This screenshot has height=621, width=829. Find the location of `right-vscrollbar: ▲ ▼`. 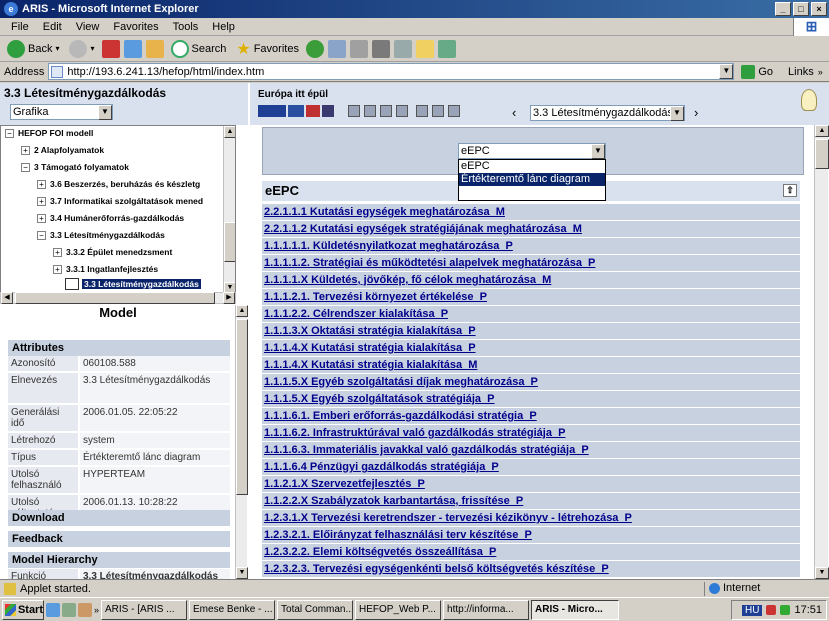

right-vscrollbar: ▲ ▼ is located at coordinates (821, 352).